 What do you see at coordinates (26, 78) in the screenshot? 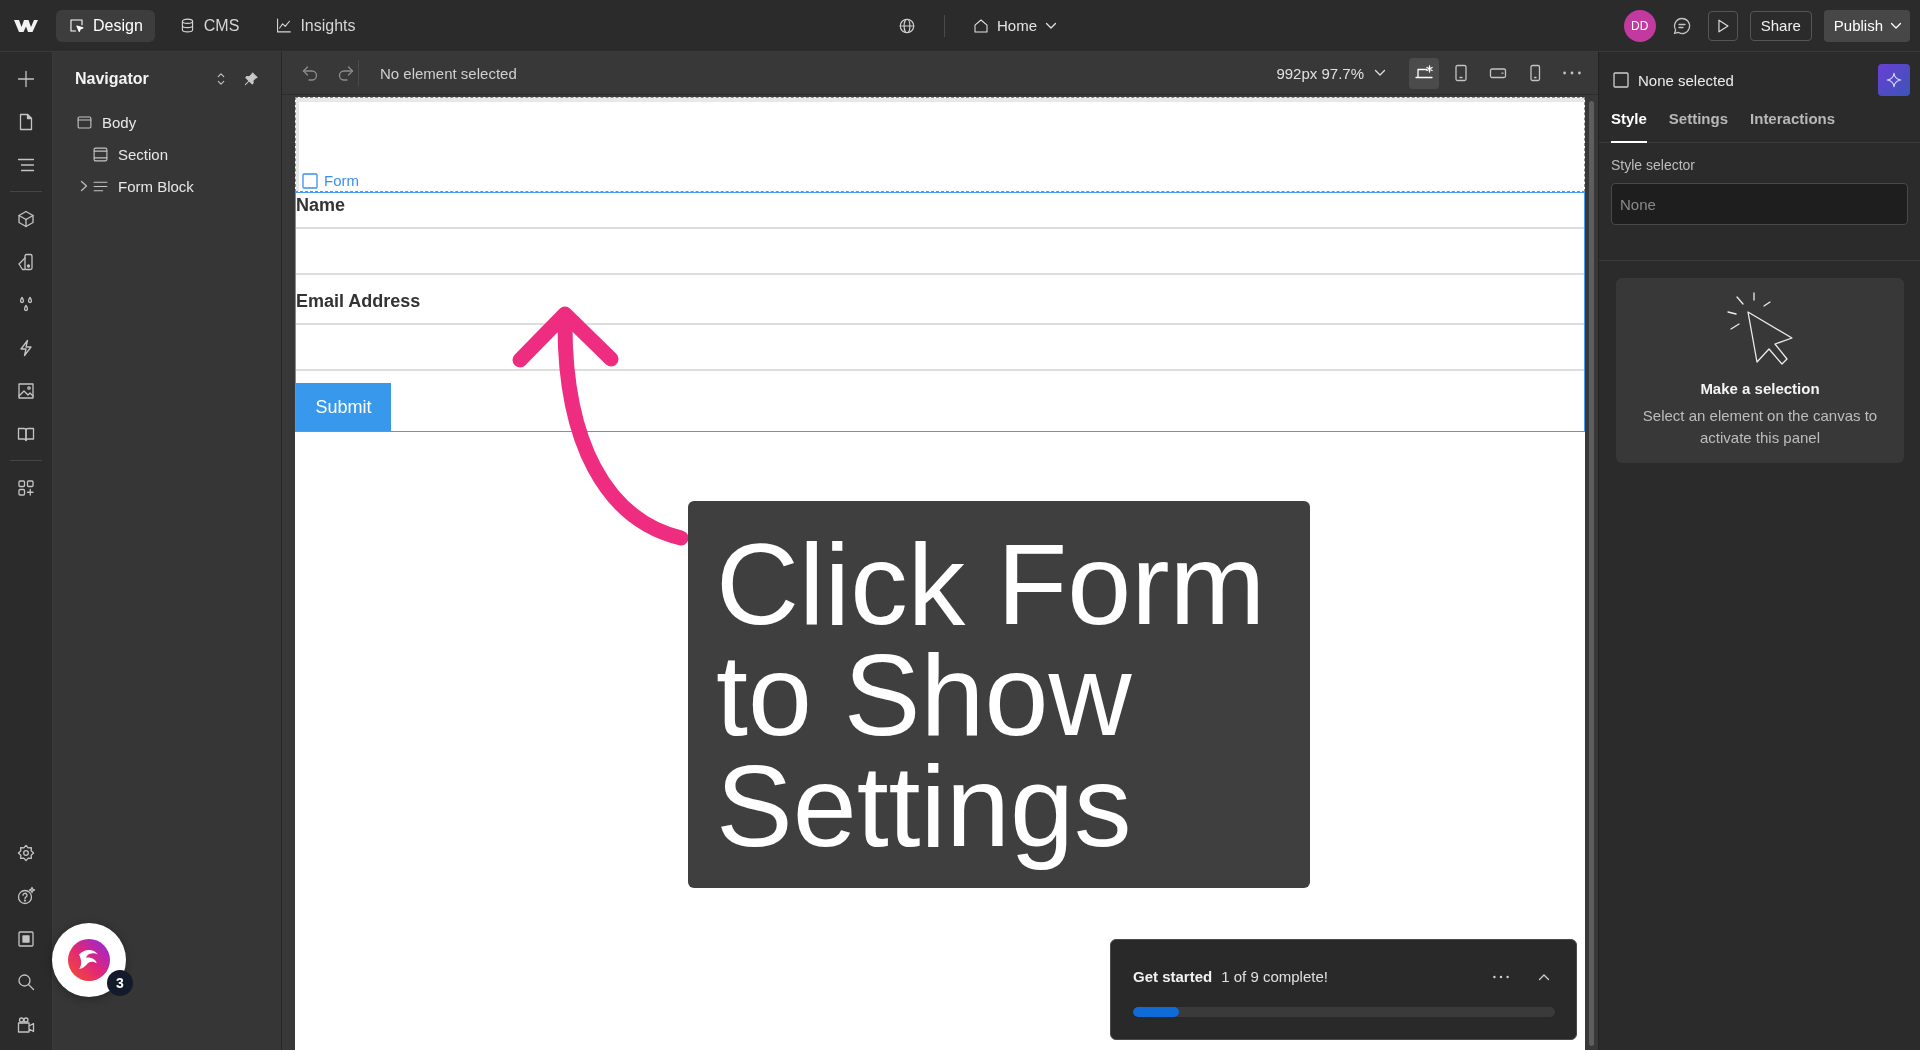
I see `plus-icon` at bounding box center [26, 78].